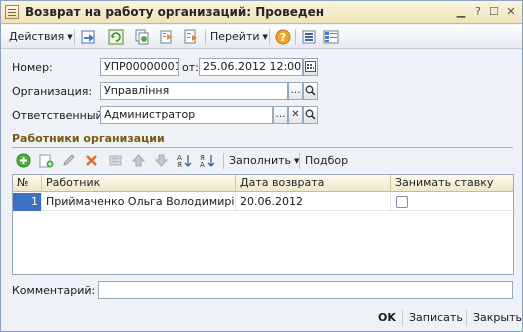  Describe the element at coordinates (139, 183) in the screenshot. I see `column-header-worker: Работник` at that location.